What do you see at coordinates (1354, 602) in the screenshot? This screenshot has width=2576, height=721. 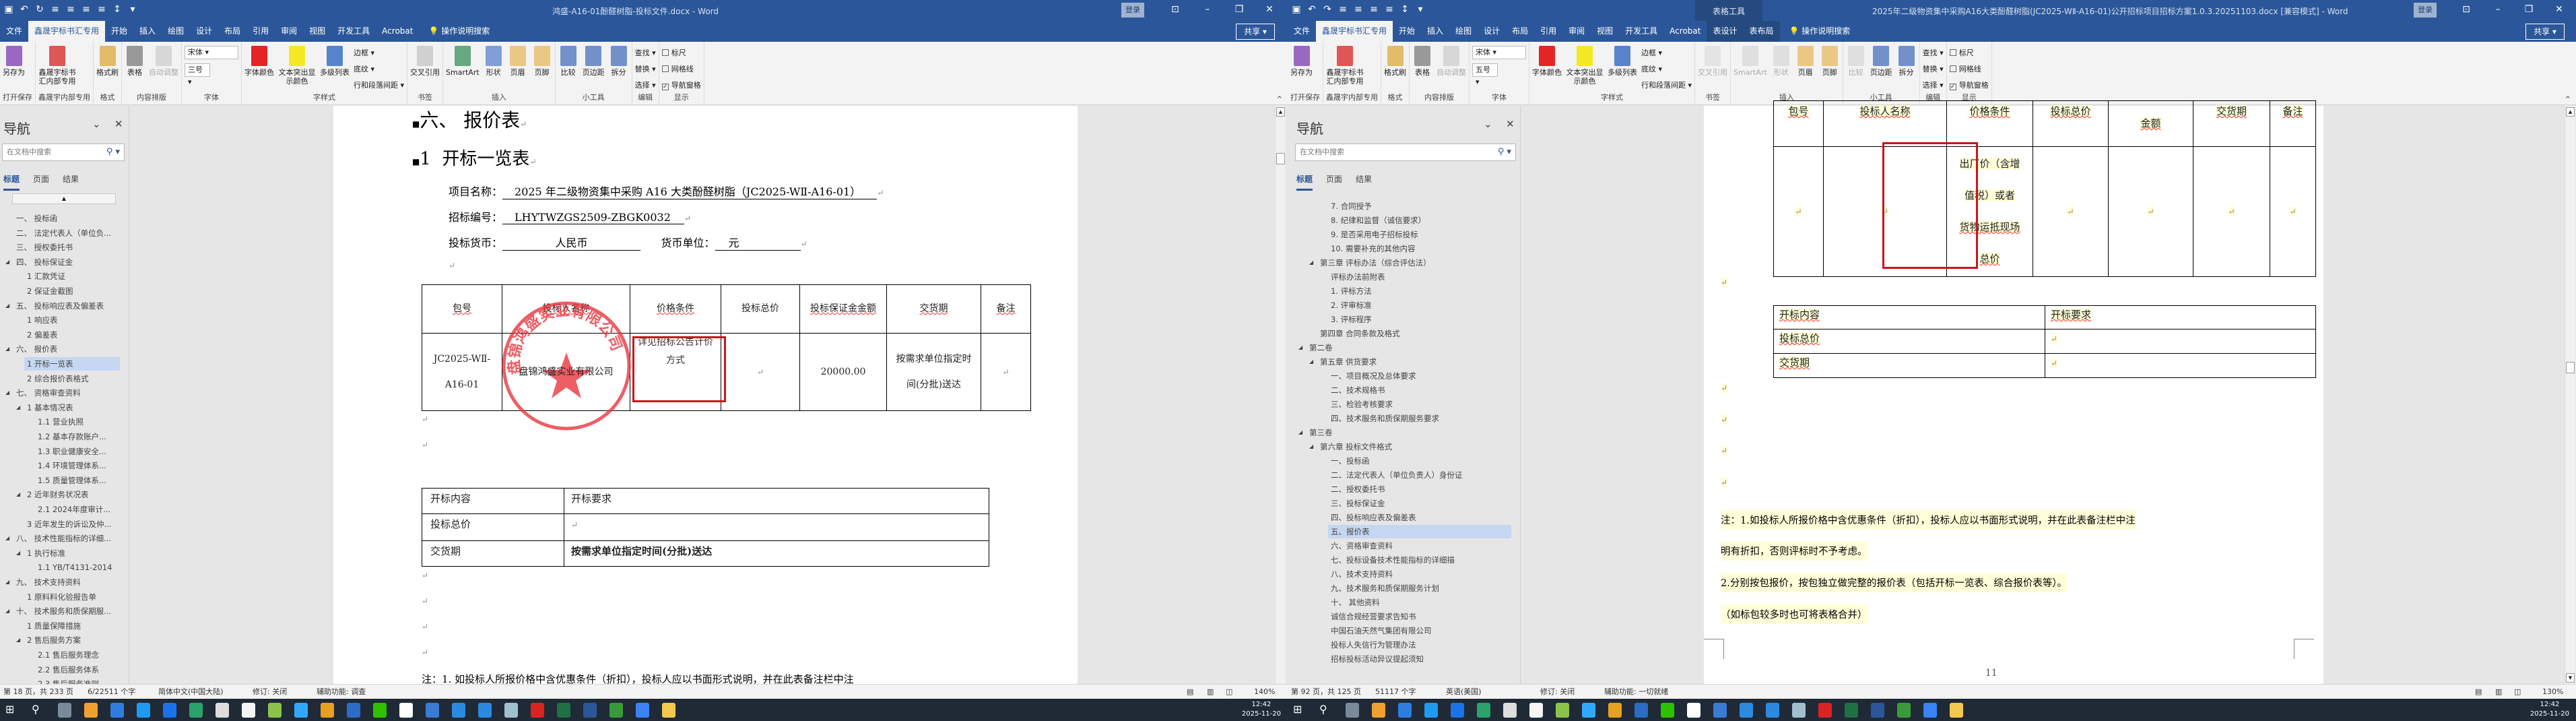 I see `nav-heading-item: 十、 其他资料` at bounding box center [1354, 602].